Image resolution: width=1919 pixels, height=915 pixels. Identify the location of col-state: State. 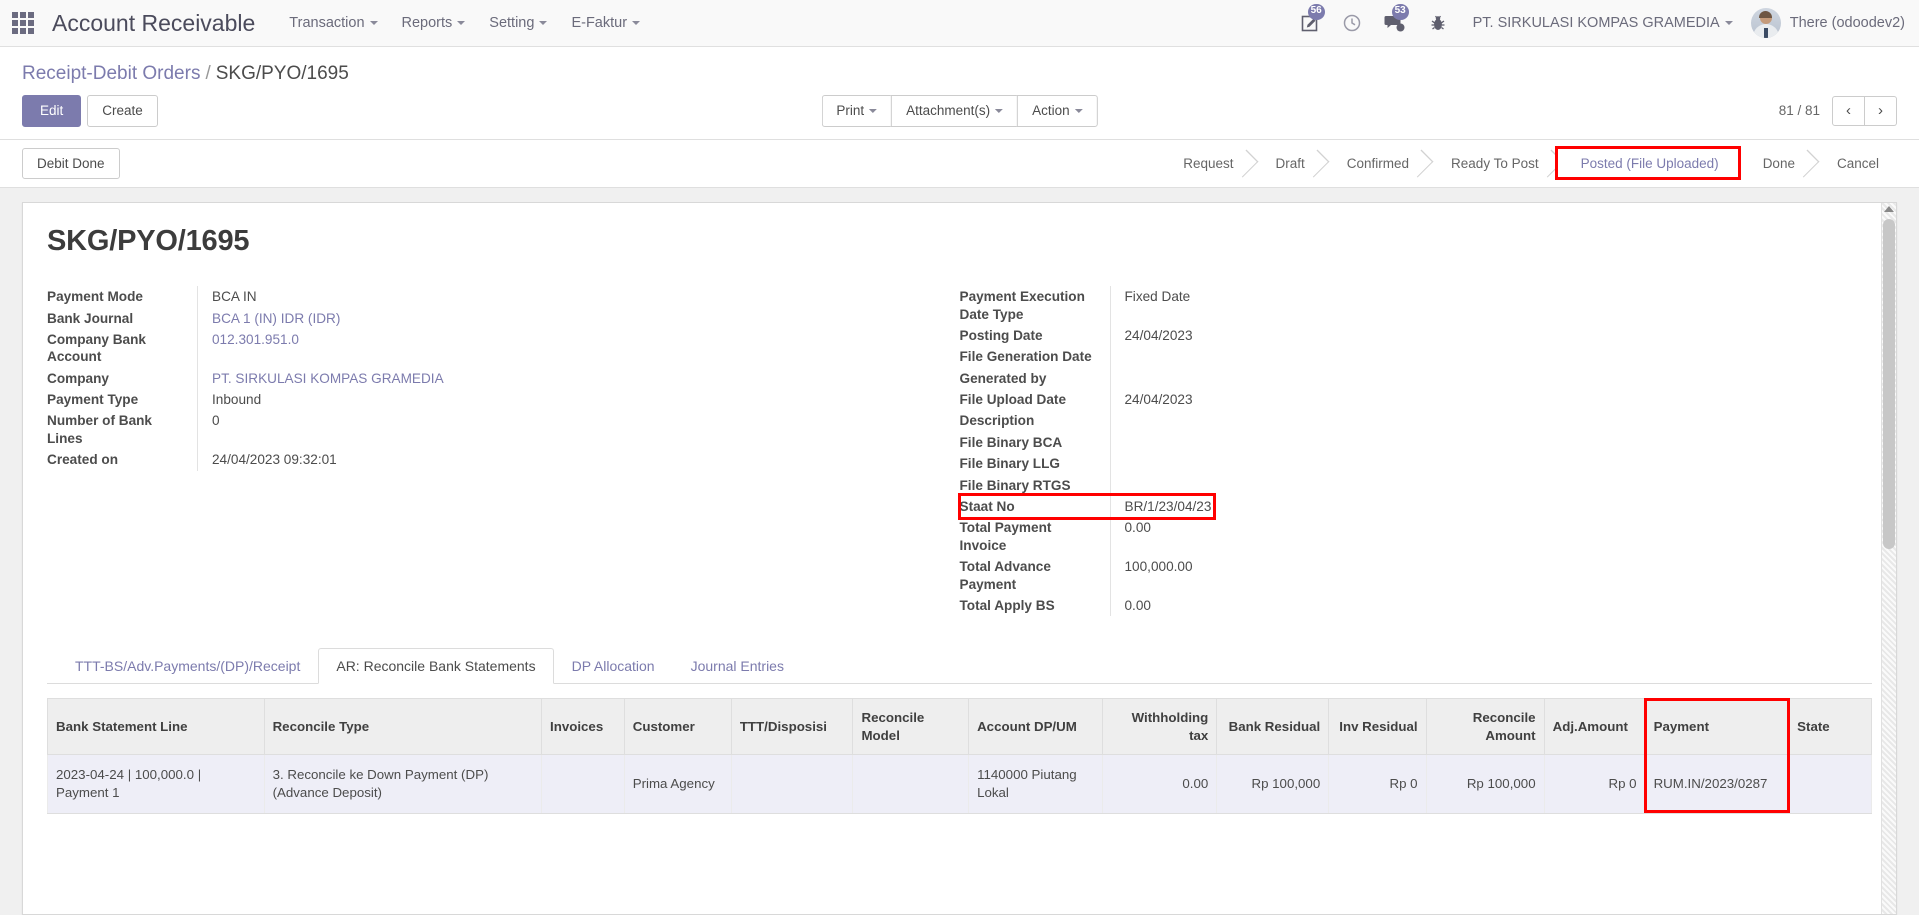
(1830, 726).